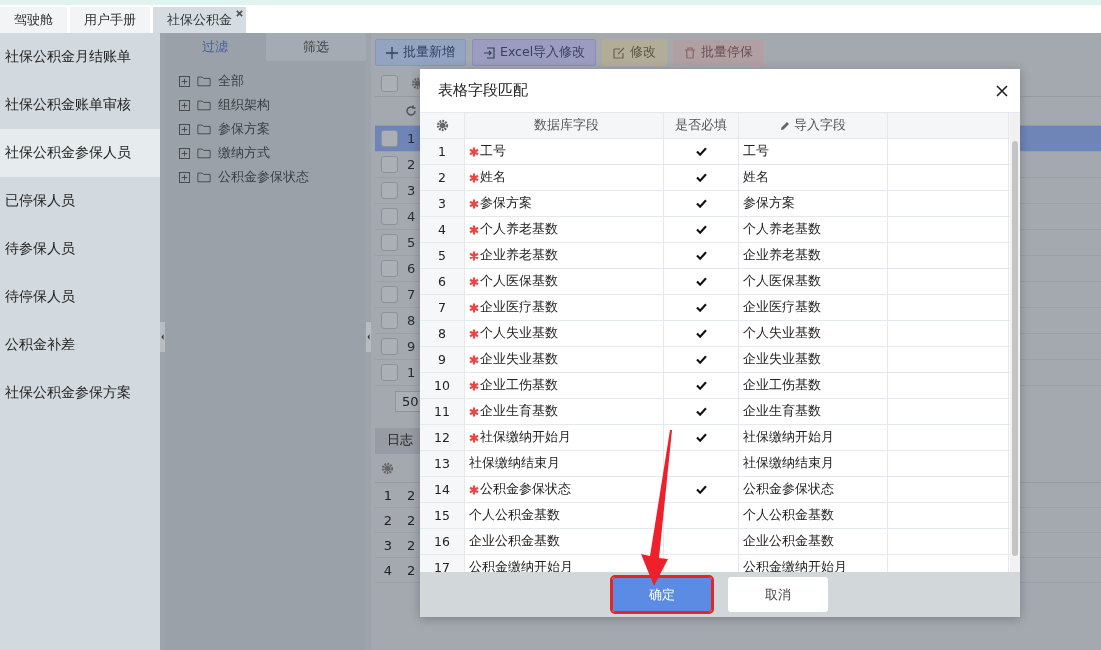 The image size is (1101, 650). I want to click on tree-item: 缴纳方式, so click(244, 153).